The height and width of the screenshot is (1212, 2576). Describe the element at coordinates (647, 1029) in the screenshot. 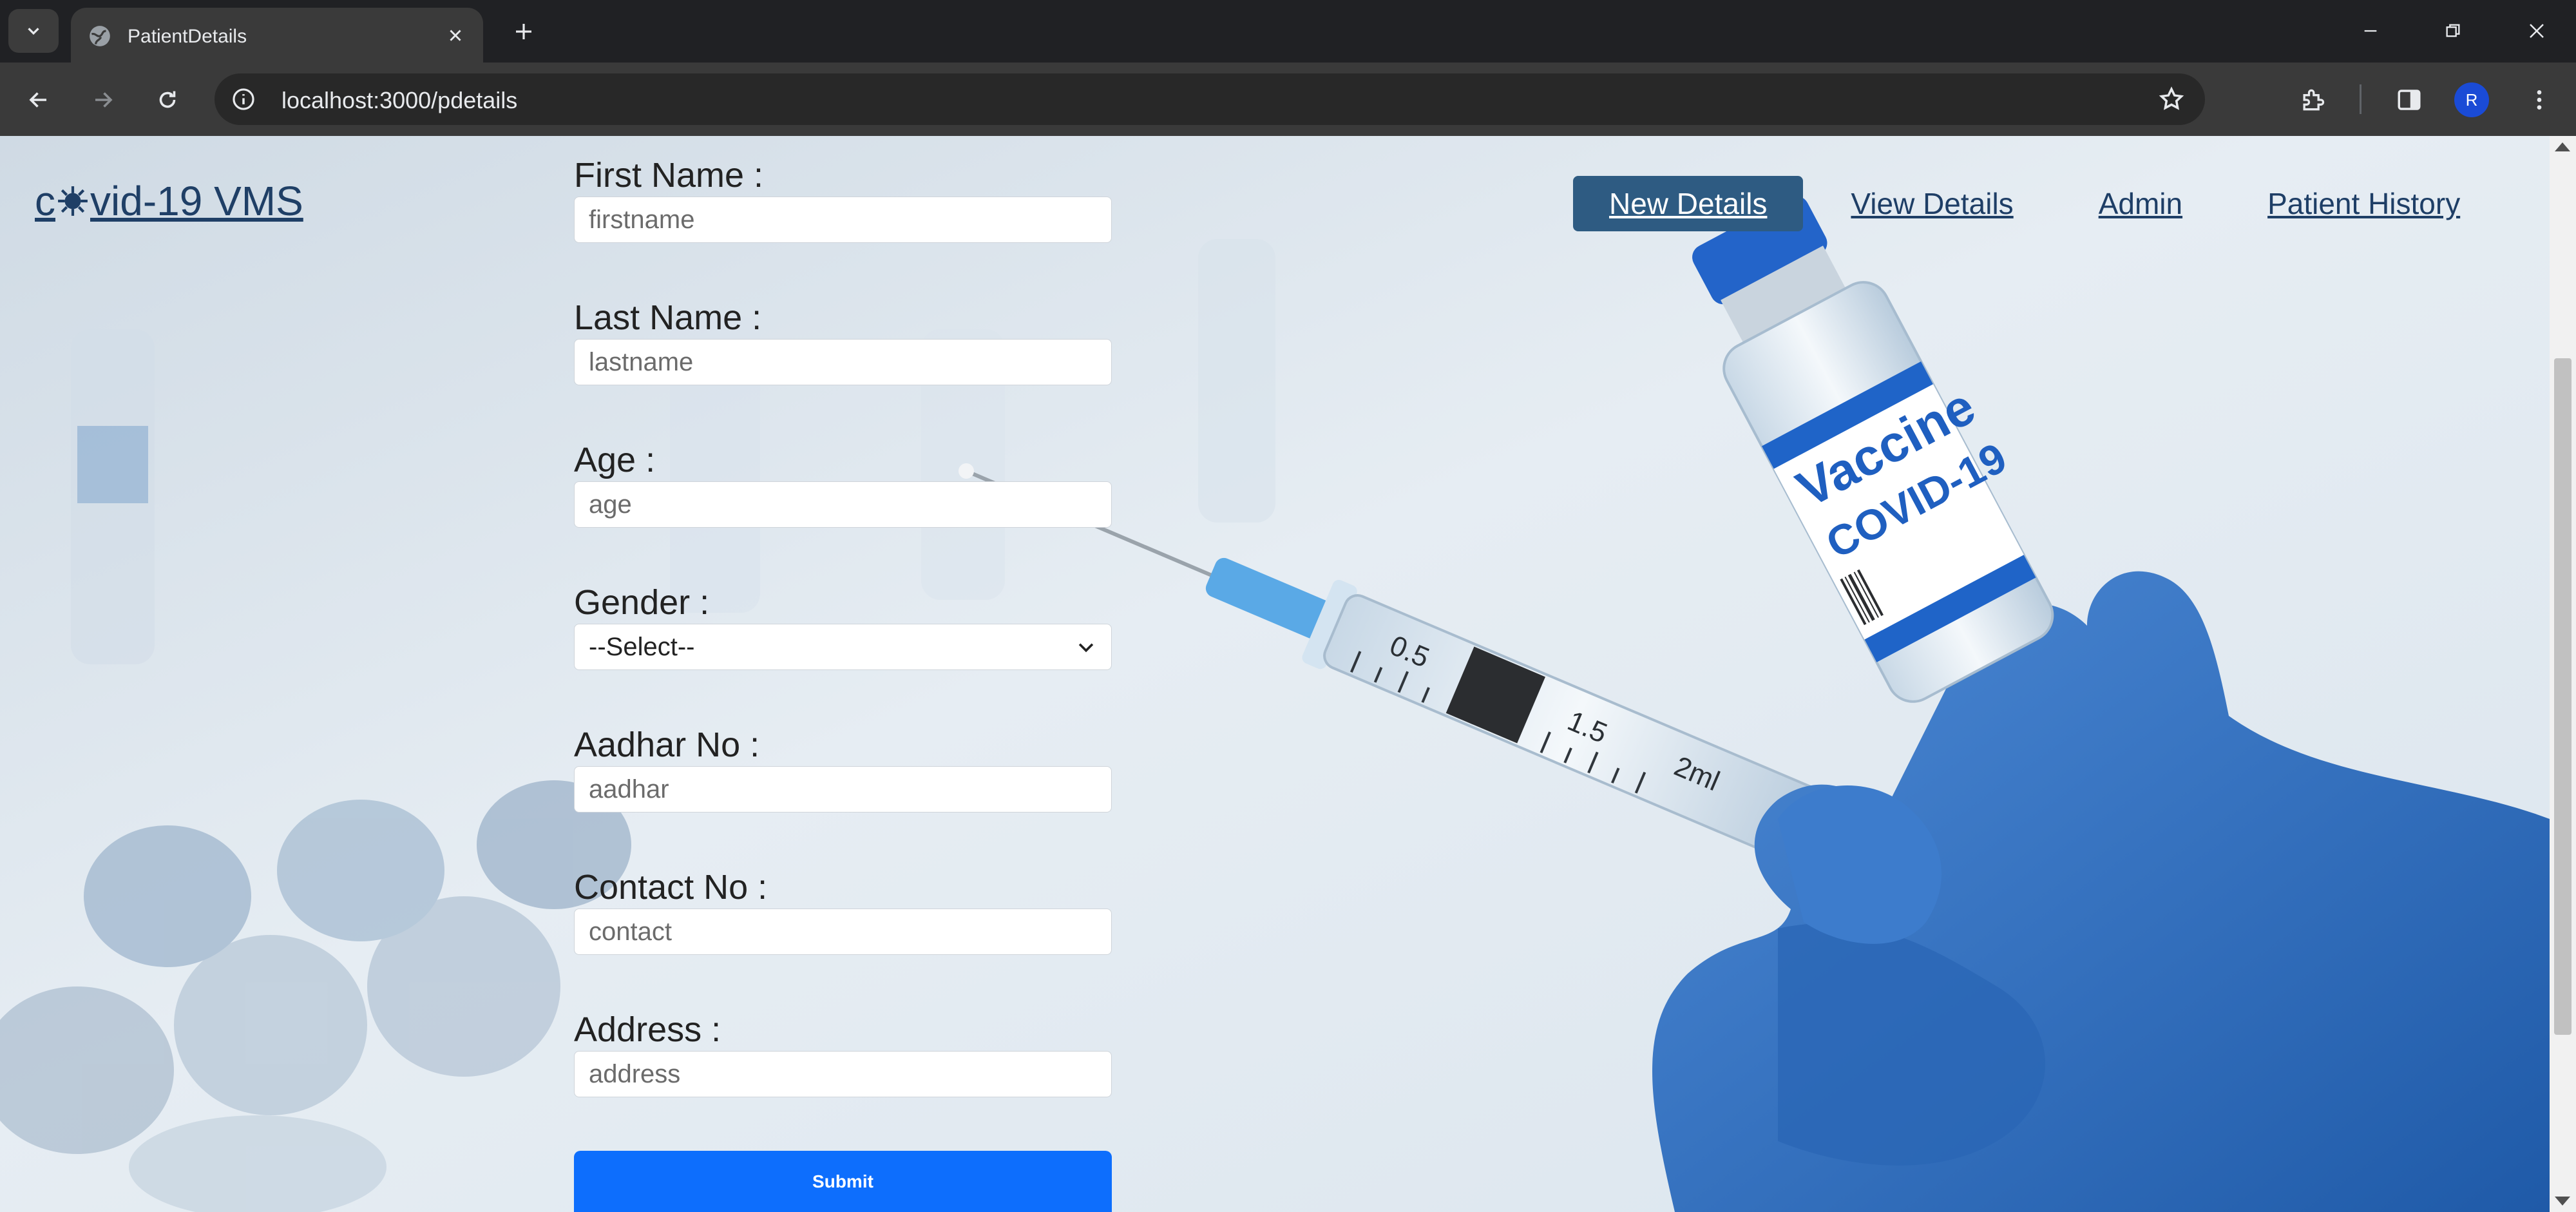

I see `address-label: Address :` at that location.